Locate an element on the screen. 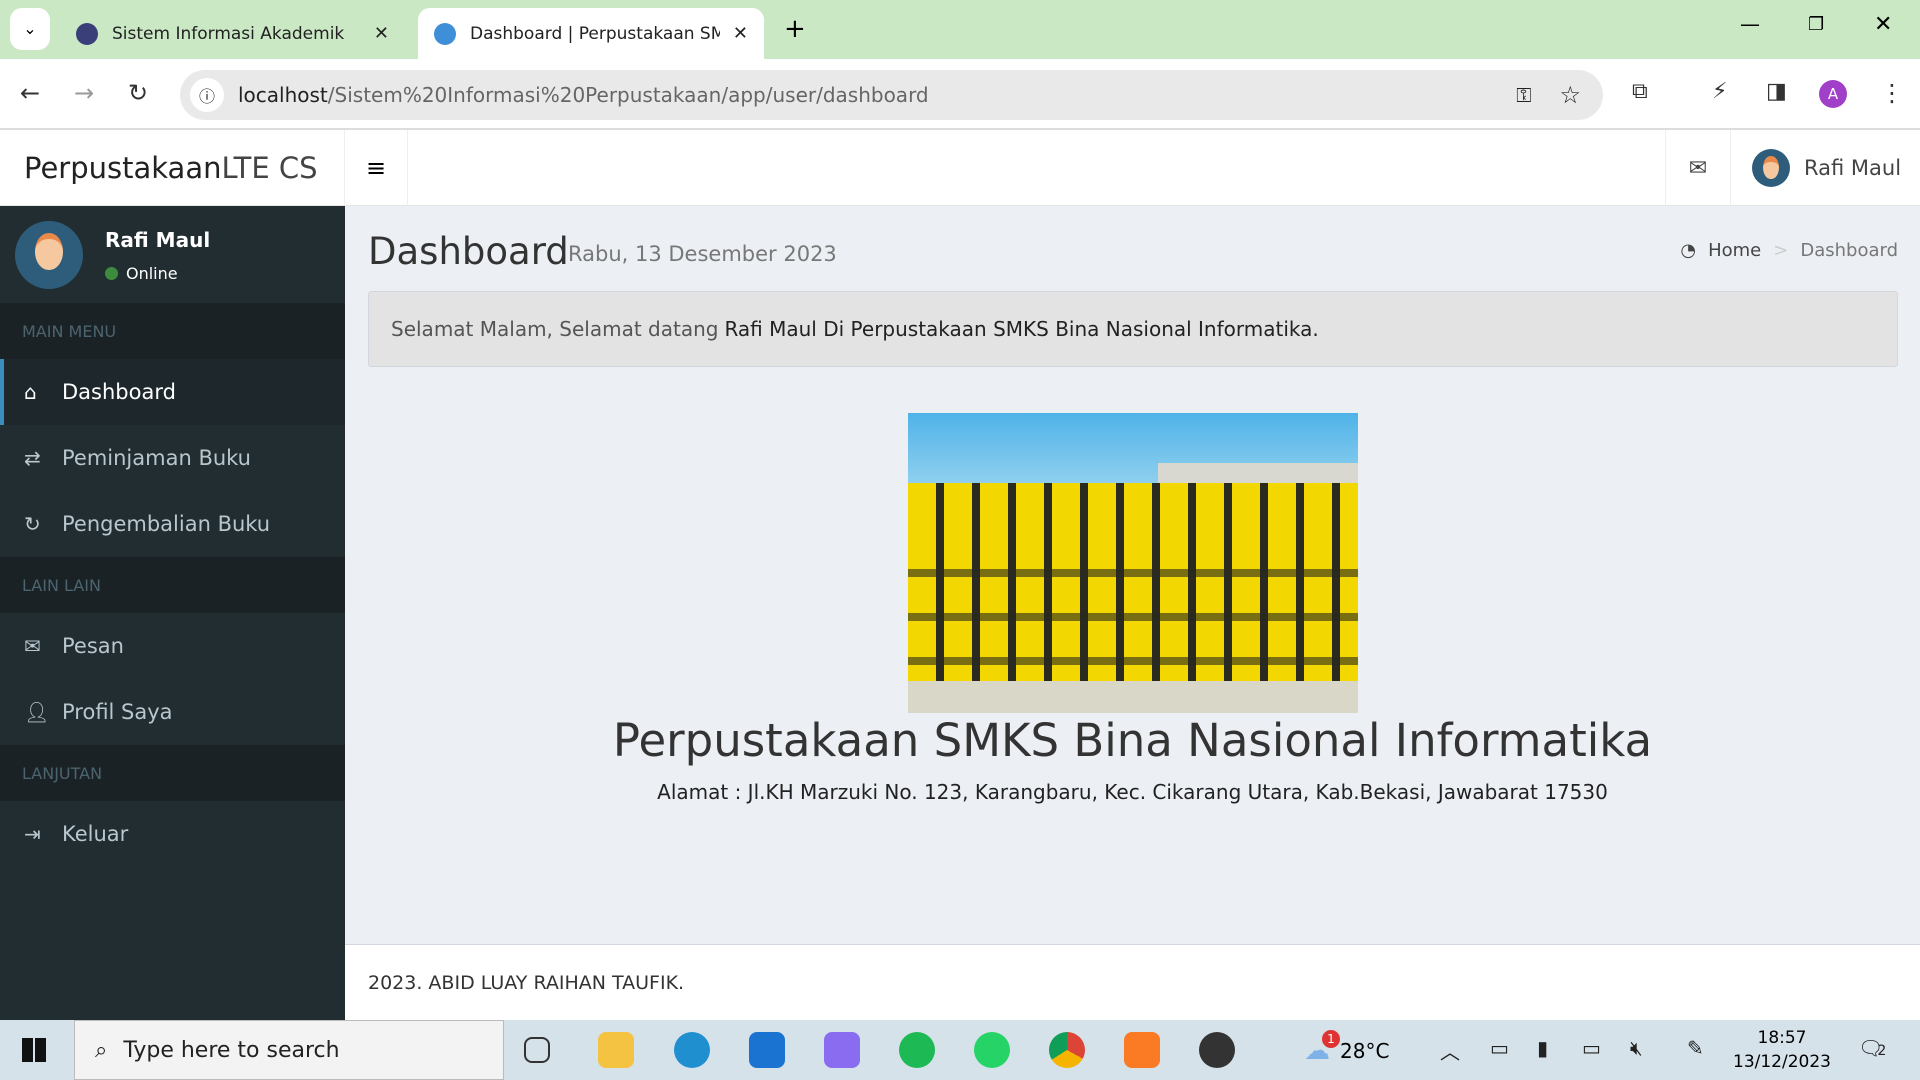 The height and width of the screenshot is (1080, 1920). profile-avatar: A is located at coordinates (1833, 94).